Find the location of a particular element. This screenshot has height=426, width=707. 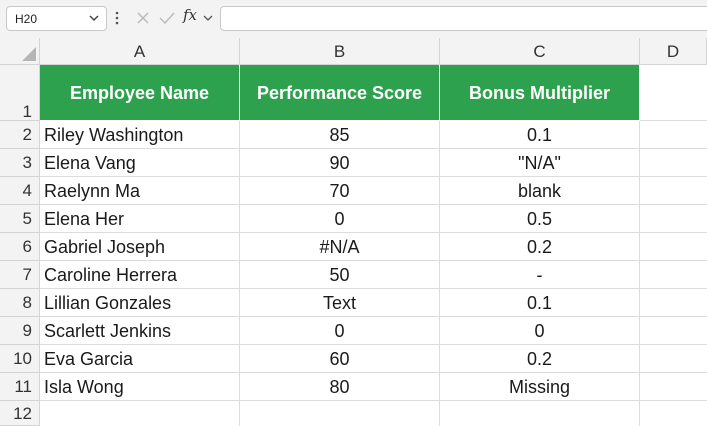

table-cell: Scarlett Jenkins is located at coordinates (140, 331).